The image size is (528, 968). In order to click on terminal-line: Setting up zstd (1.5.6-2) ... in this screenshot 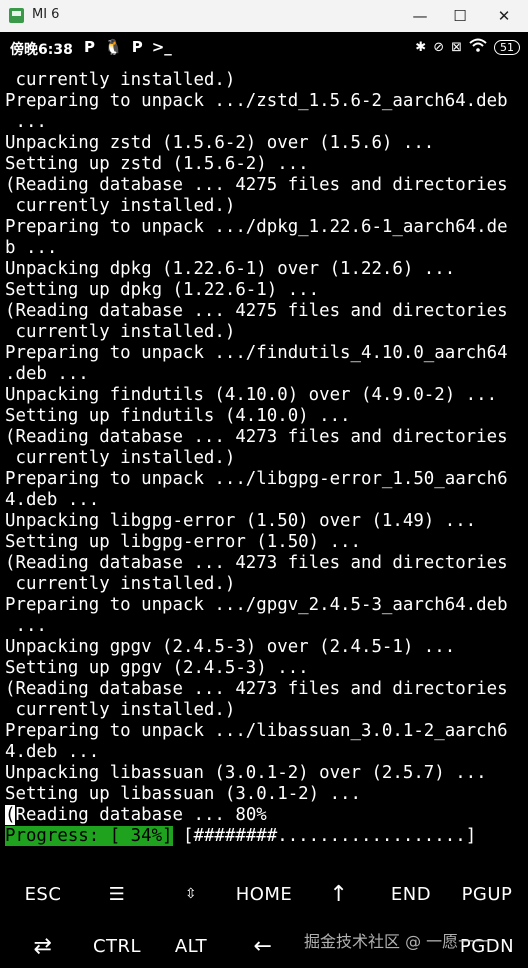, I will do `click(157, 164)`.